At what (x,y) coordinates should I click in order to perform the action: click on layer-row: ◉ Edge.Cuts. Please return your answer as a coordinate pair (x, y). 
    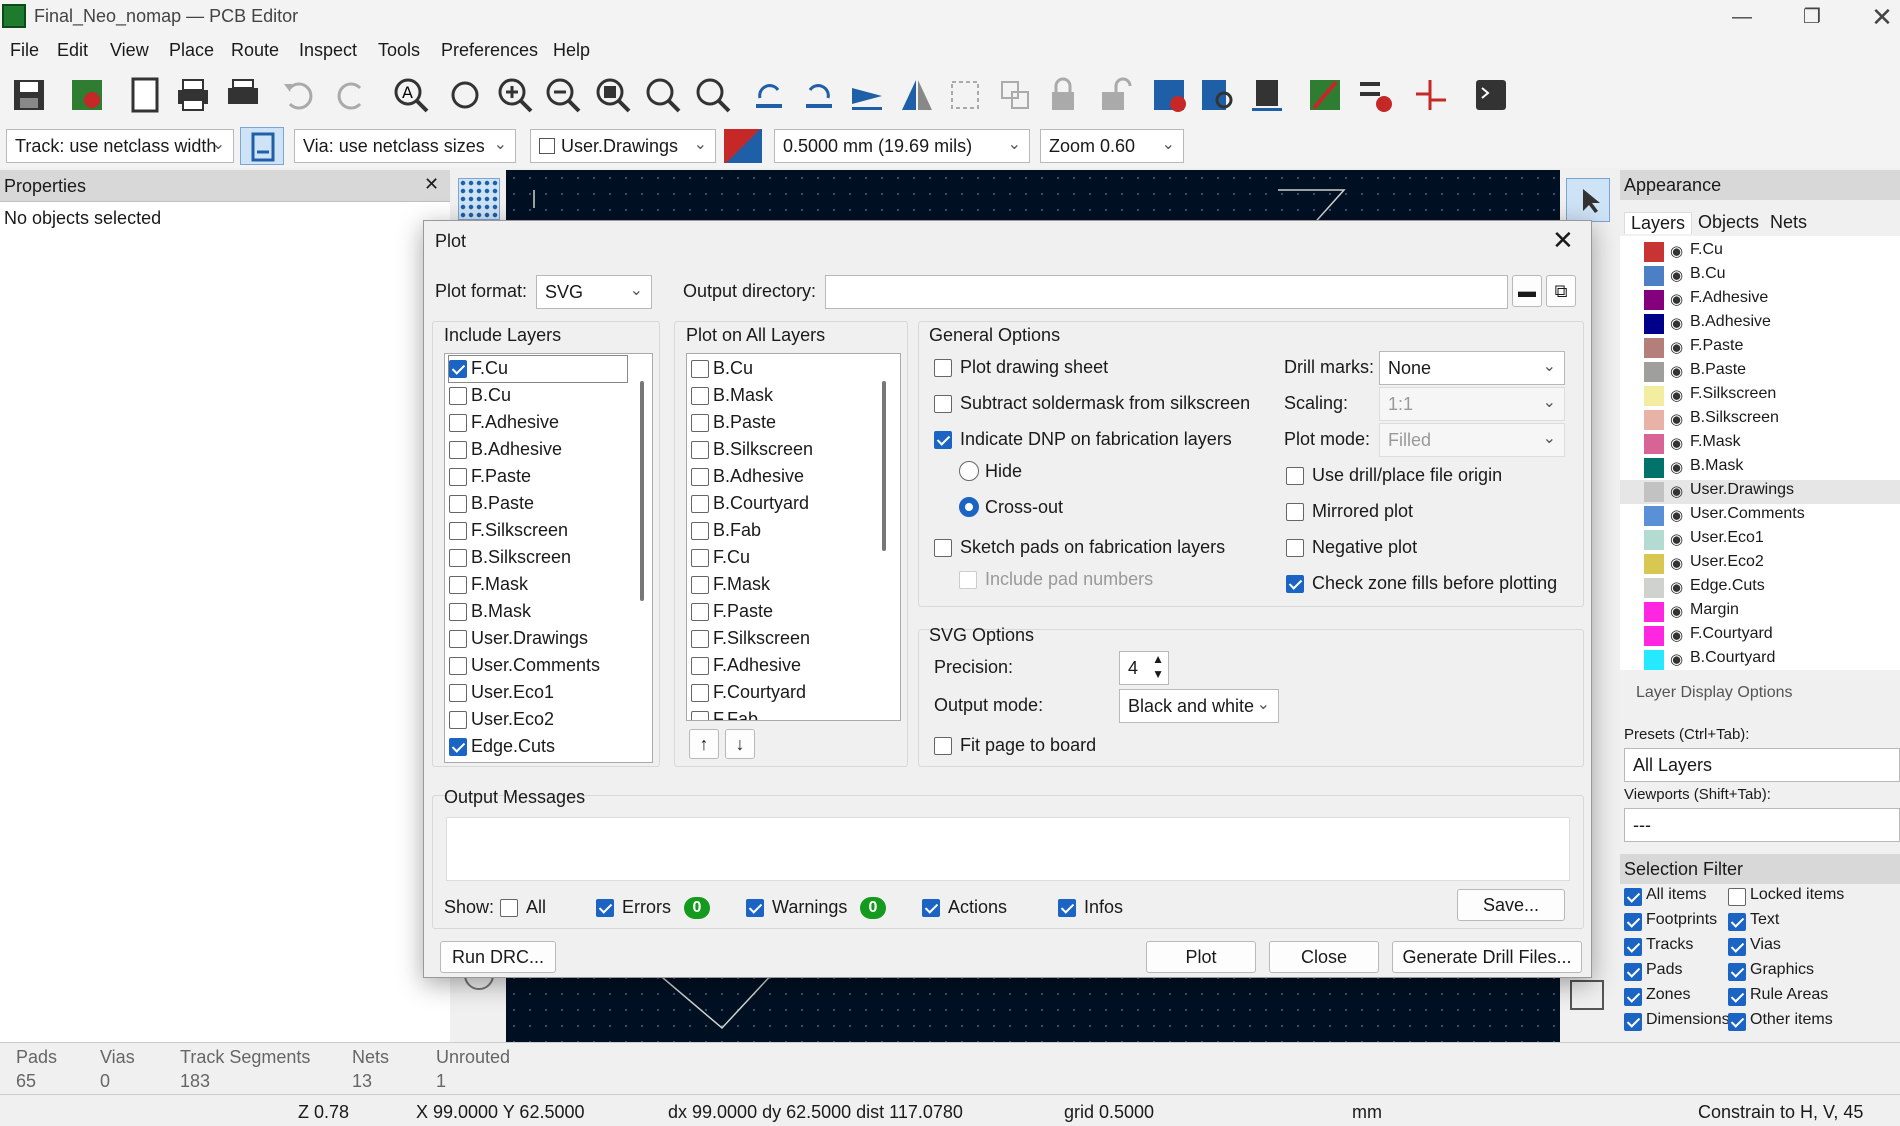
    Looking at the image, I should click on (1769, 588).